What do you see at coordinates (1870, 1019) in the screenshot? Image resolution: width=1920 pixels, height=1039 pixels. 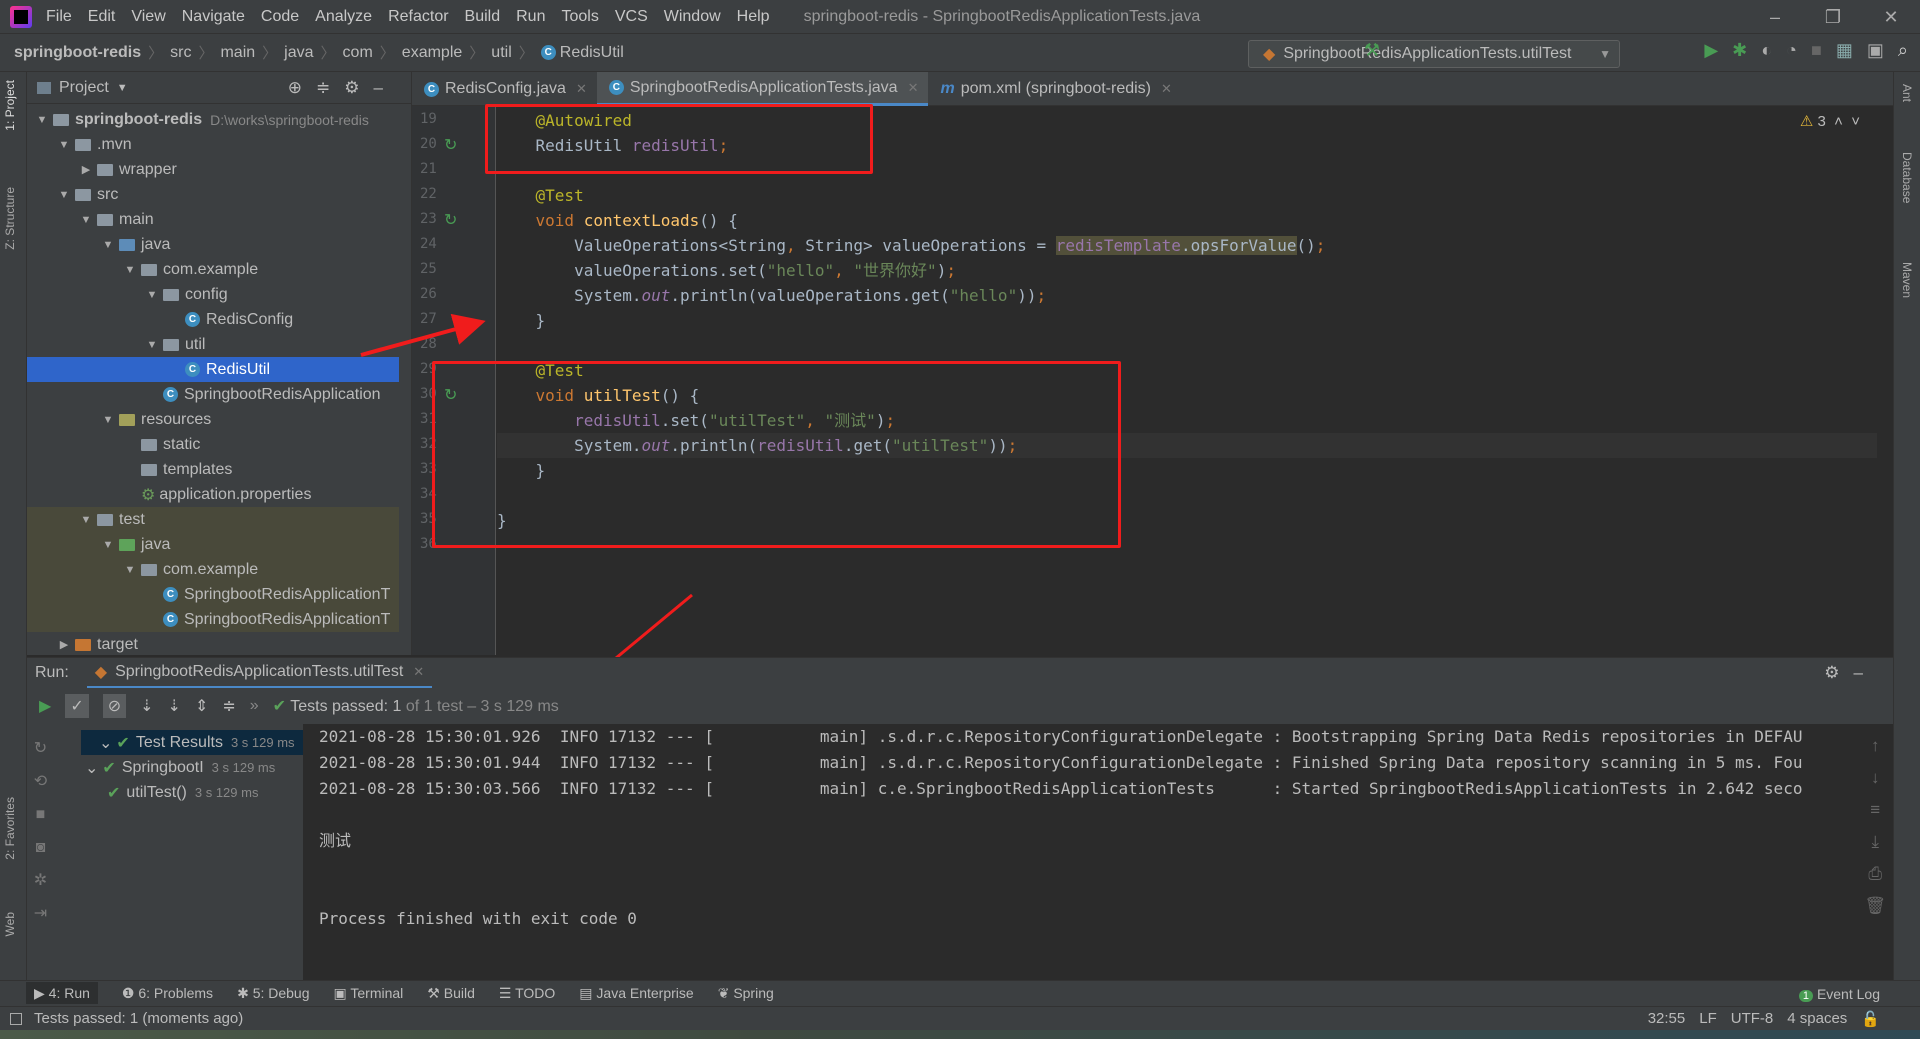 I see `lock-icon: 🔓` at bounding box center [1870, 1019].